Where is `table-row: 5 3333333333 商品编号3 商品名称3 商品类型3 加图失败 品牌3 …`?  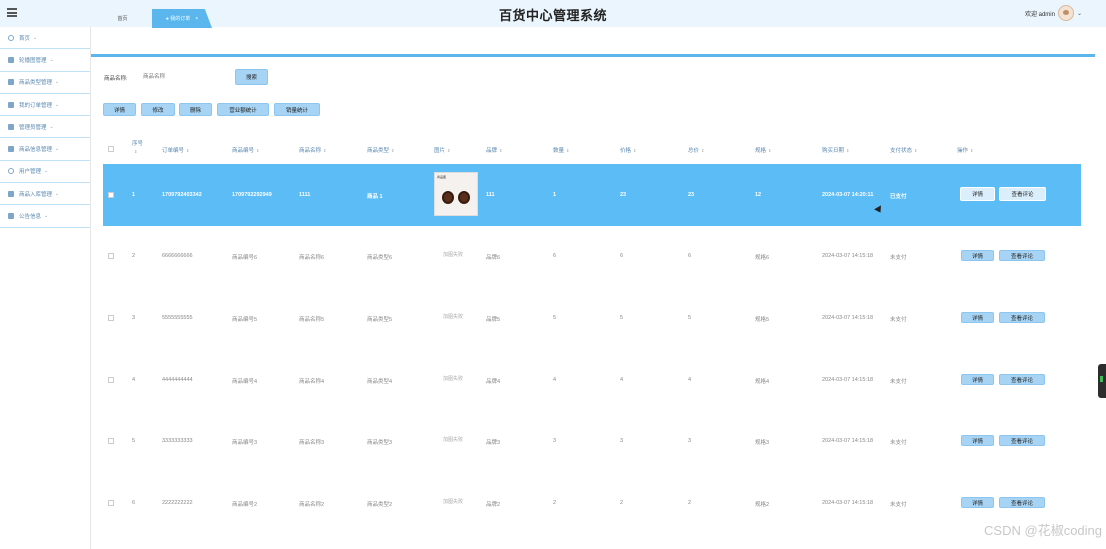 table-row: 5 3333333333 商品编号3 商品名称3 商品类型3 加图失败 品牌3 … is located at coordinates (592, 443).